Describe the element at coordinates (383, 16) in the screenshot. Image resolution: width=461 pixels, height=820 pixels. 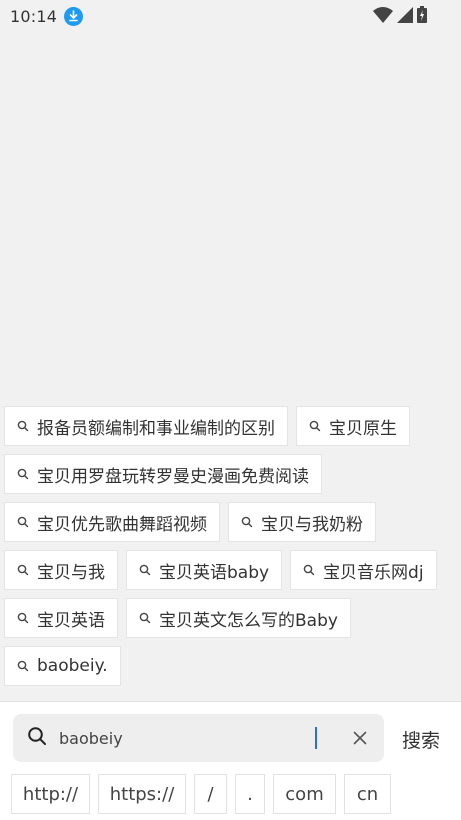
I see `wifi-icon` at that location.